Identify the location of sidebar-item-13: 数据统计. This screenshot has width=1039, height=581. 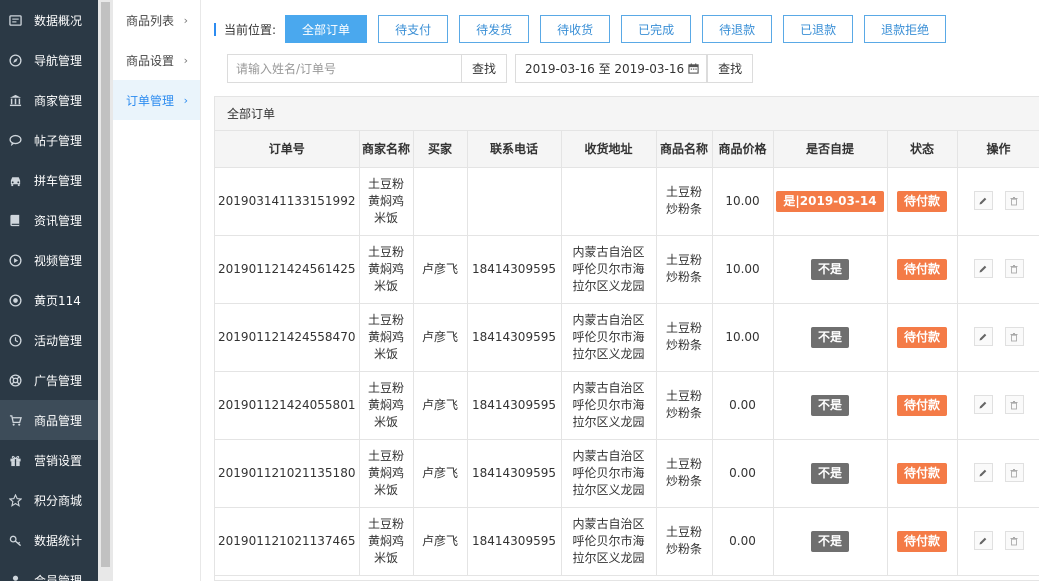
(49, 540).